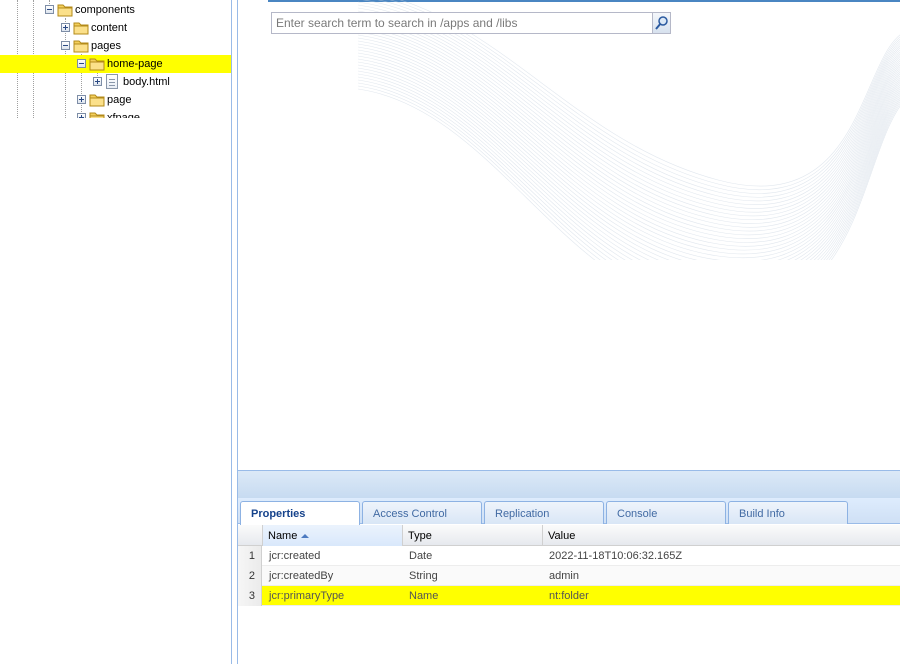 The width and height of the screenshot is (900, 664). What do you see at coordinates (250, 576) in the screenshot?
I see `row-number: 2` at bounding box center [250, 576].